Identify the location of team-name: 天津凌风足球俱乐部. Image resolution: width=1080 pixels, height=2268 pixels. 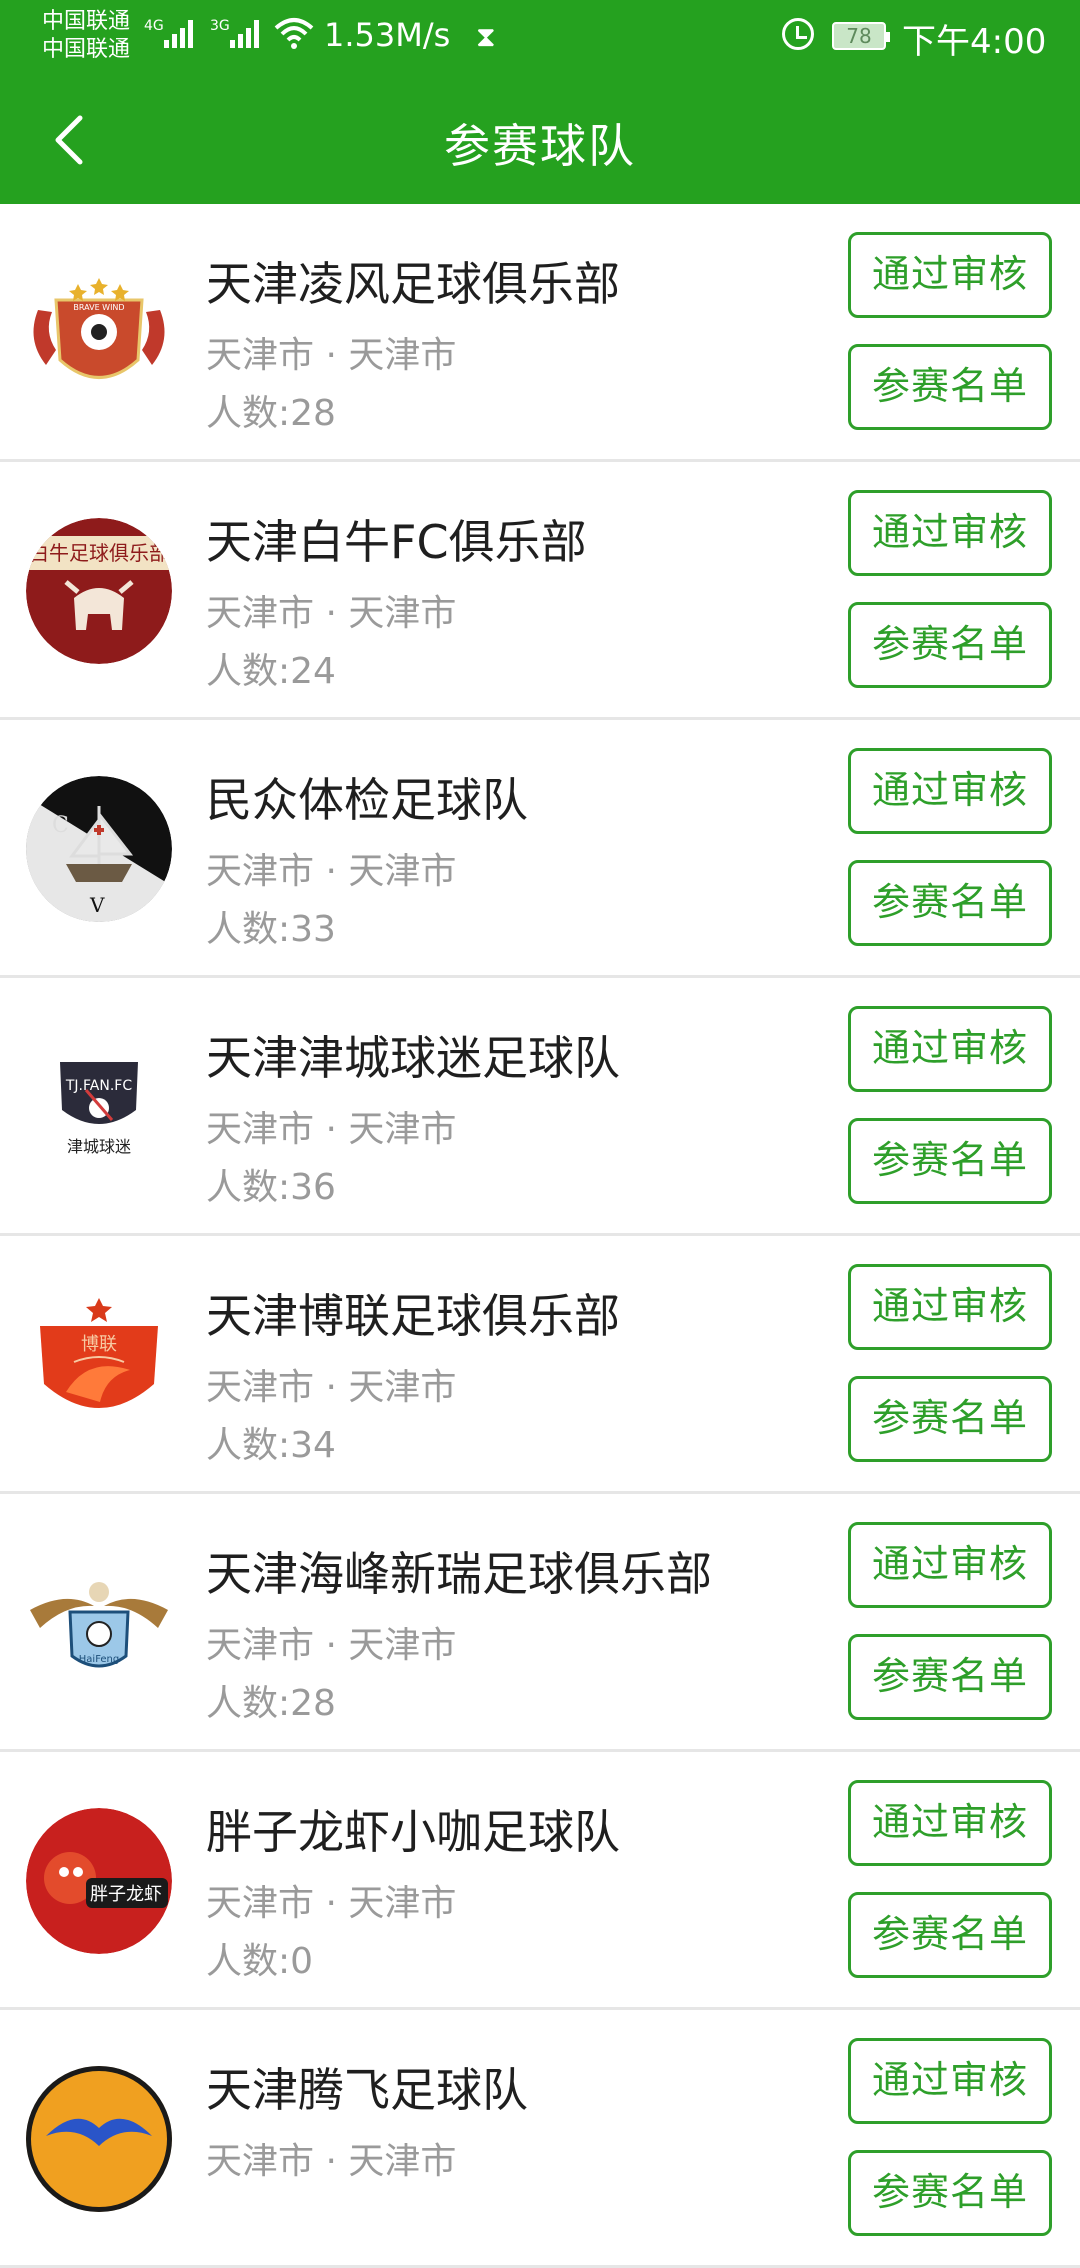
(413, 284).